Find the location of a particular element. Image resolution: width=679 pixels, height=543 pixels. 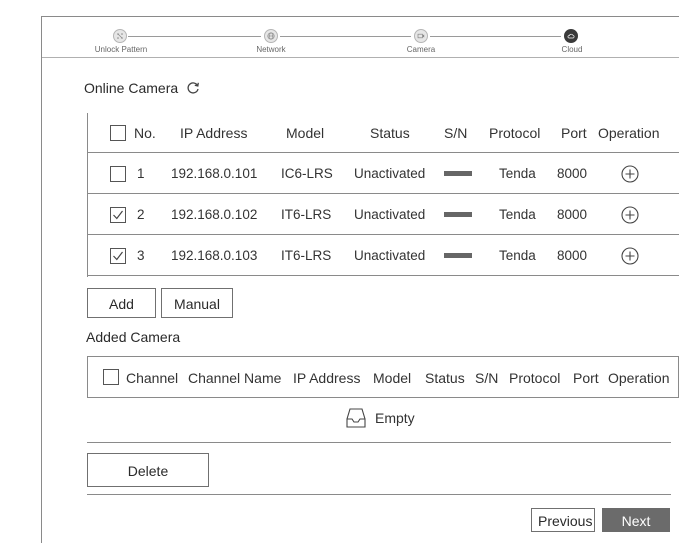

camera-icon is located at coordinates (421, 36).